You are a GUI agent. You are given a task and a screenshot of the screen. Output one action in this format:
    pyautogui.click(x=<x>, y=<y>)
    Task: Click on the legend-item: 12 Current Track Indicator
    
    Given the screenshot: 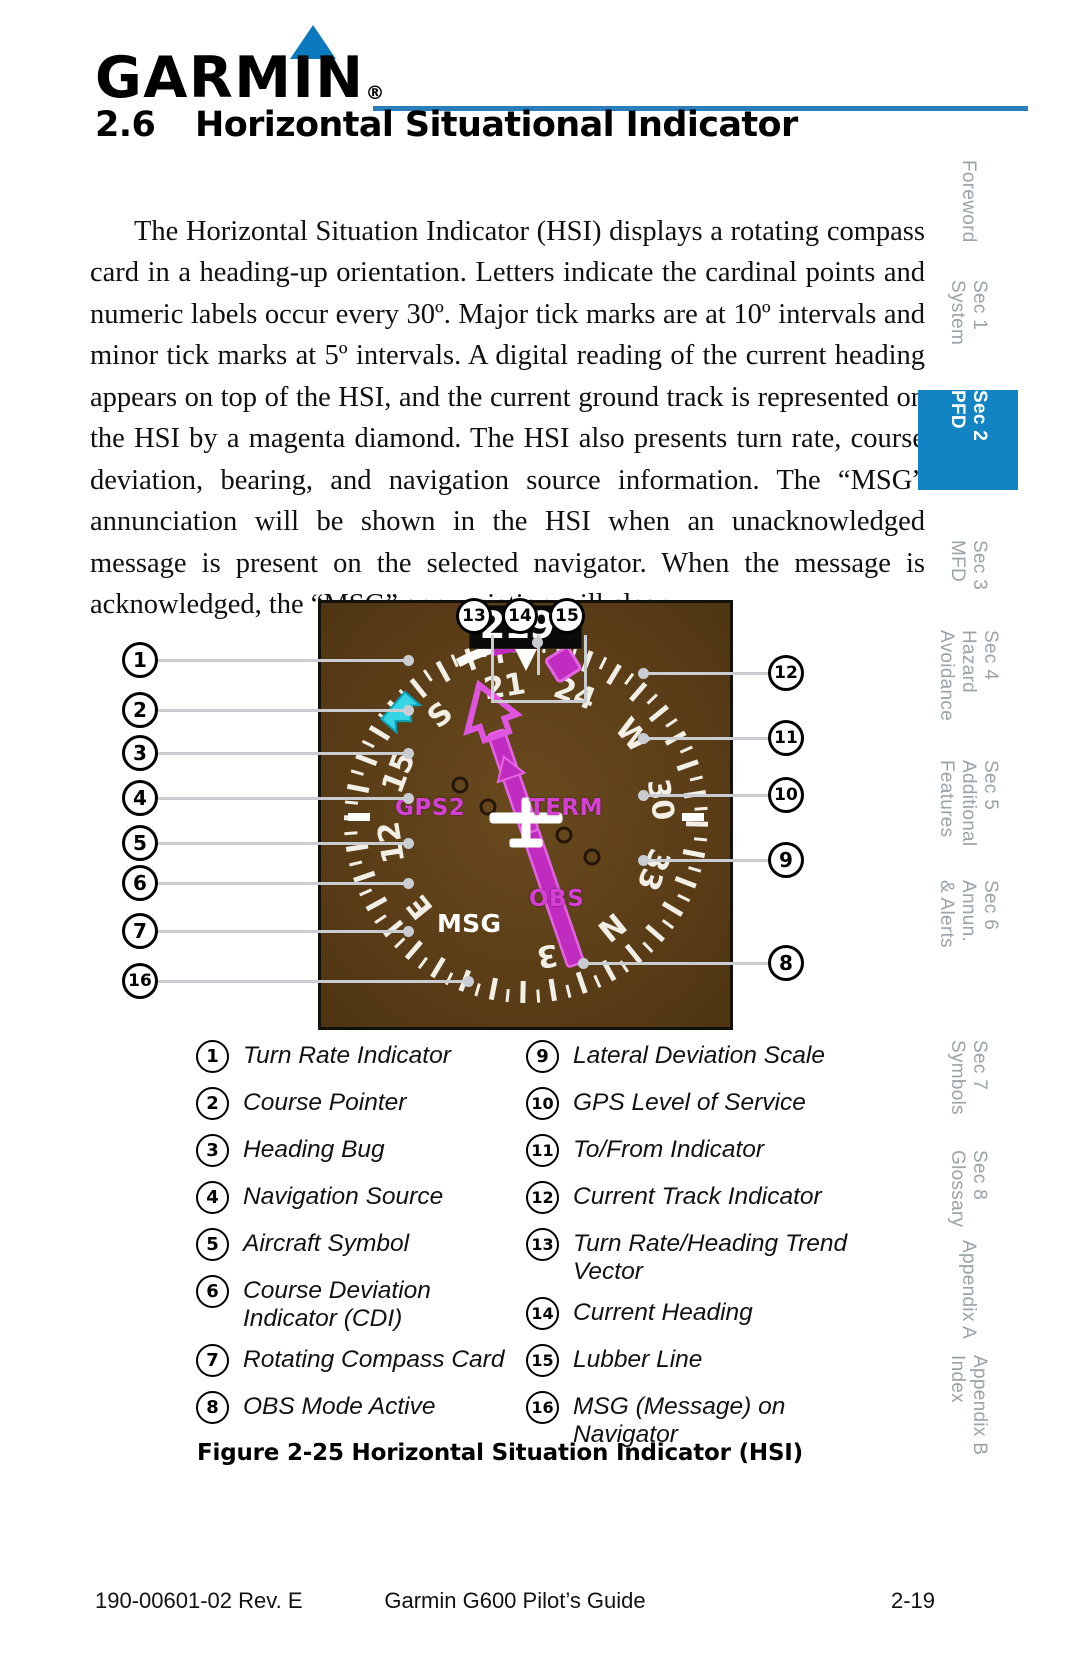 What is the action you would take?
    pyautogui.click(x=696, y=1199)
    